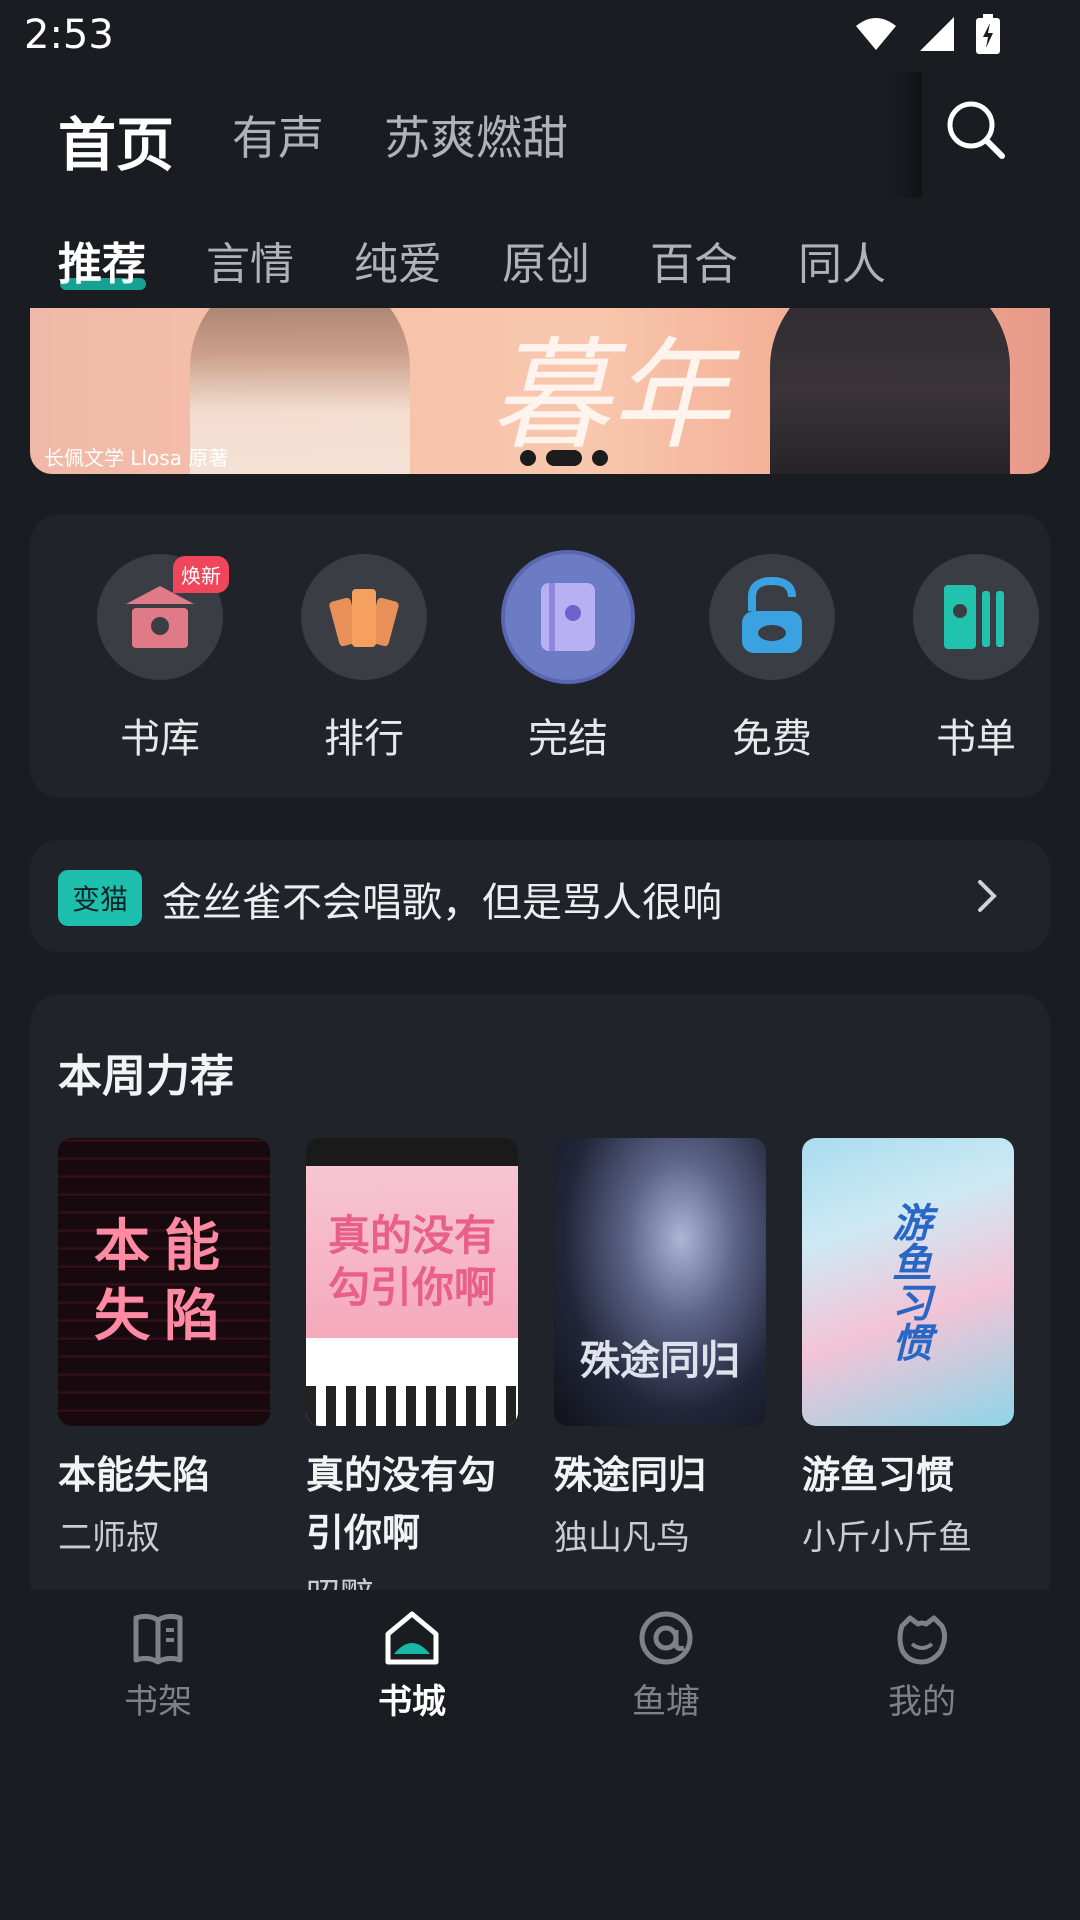  Describe the element at coordinates (694, 260) in the screenshot. I see `tab-yuri: 百合` at that location.